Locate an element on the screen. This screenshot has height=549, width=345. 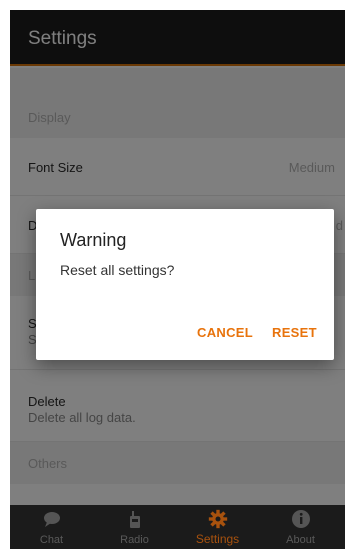
nav-item-chat: Chat is located at coordinates (51, 527).